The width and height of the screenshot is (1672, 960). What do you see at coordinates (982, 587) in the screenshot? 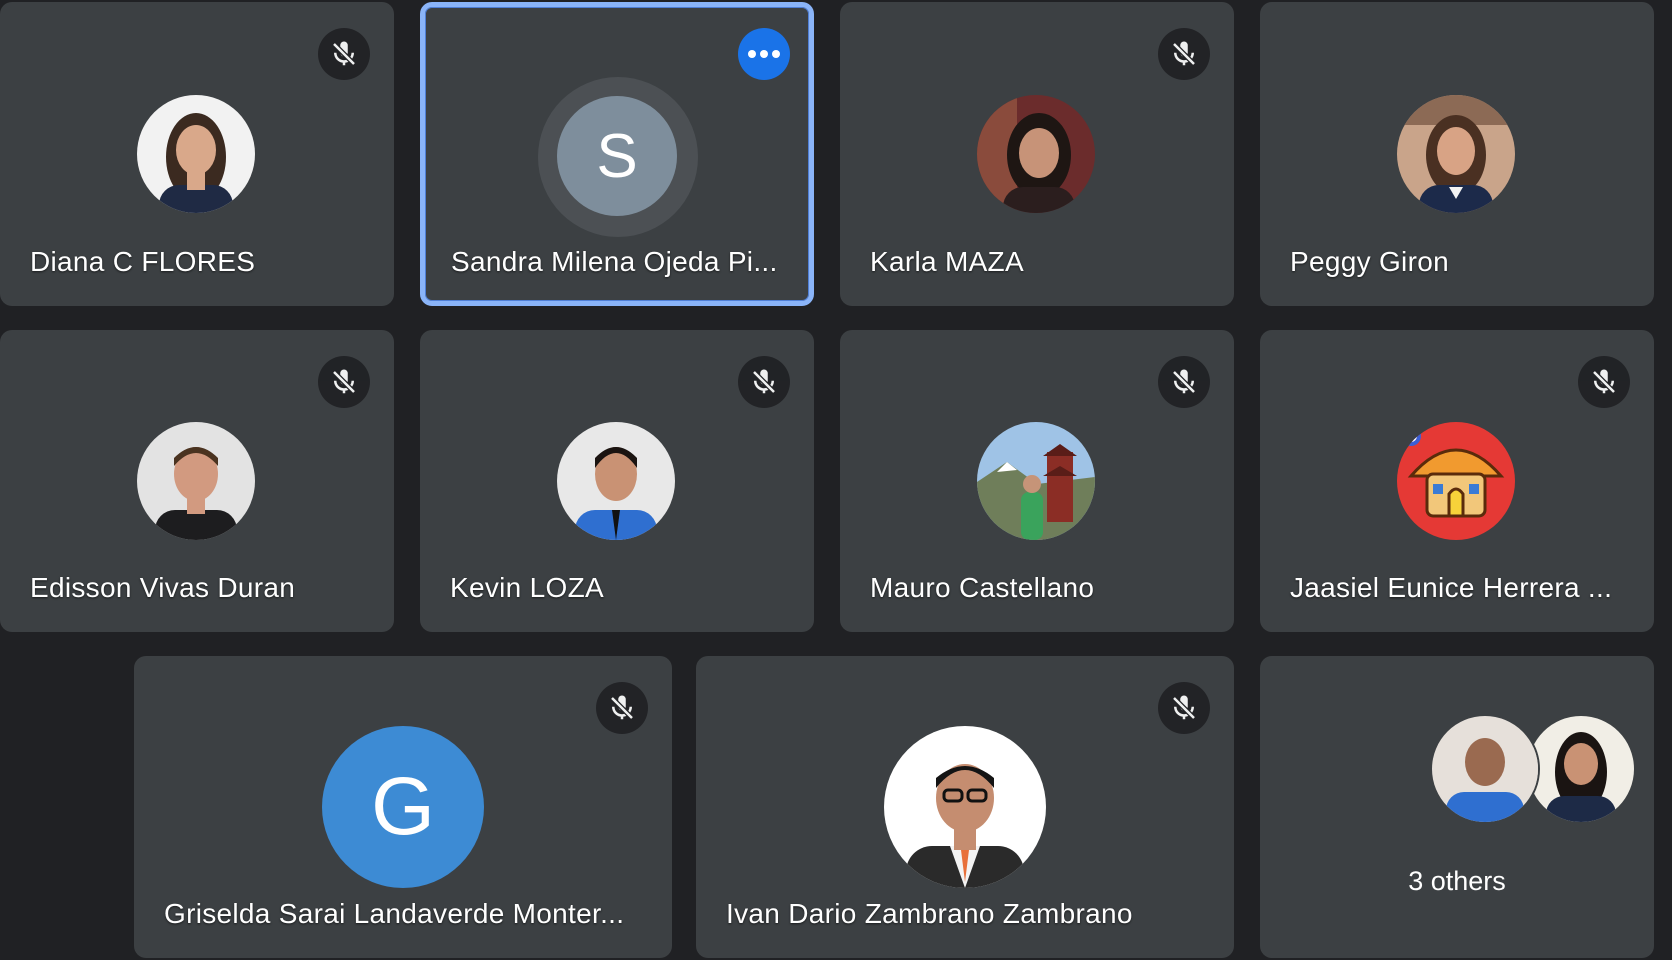
I see `participant-name: Mauro Castellano` at bounding box center [982, 587].